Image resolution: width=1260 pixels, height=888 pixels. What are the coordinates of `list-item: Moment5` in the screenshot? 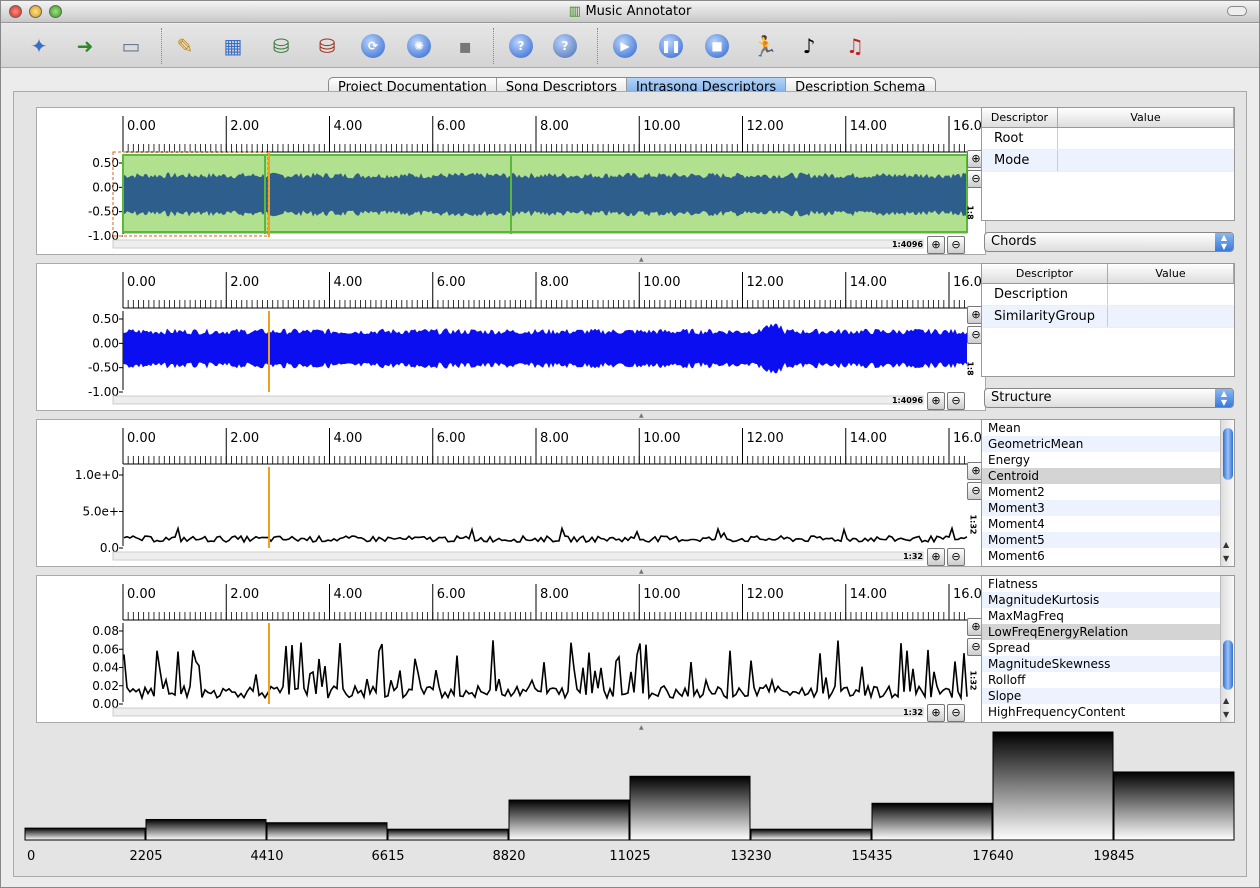 It's located at (1108, 540).